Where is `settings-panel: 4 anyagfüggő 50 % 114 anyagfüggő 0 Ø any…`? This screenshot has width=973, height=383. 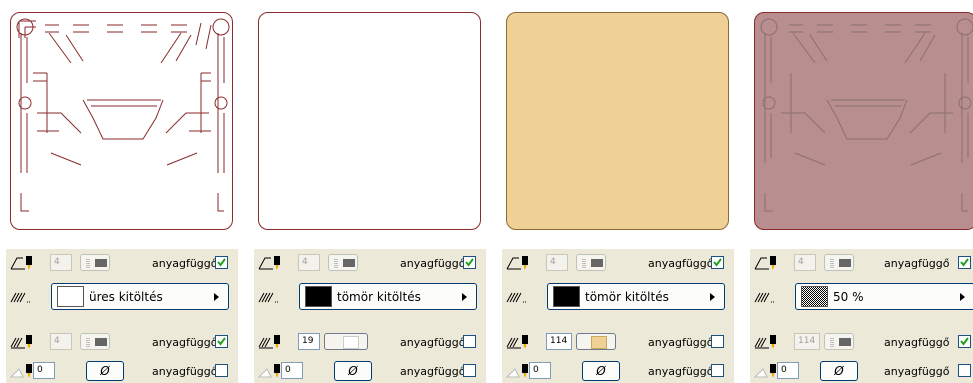 settings-panel: 4 anyagfüggő 50 % 114 anyagfüggő 0 Ø any… is located at coordinates (861, 316).